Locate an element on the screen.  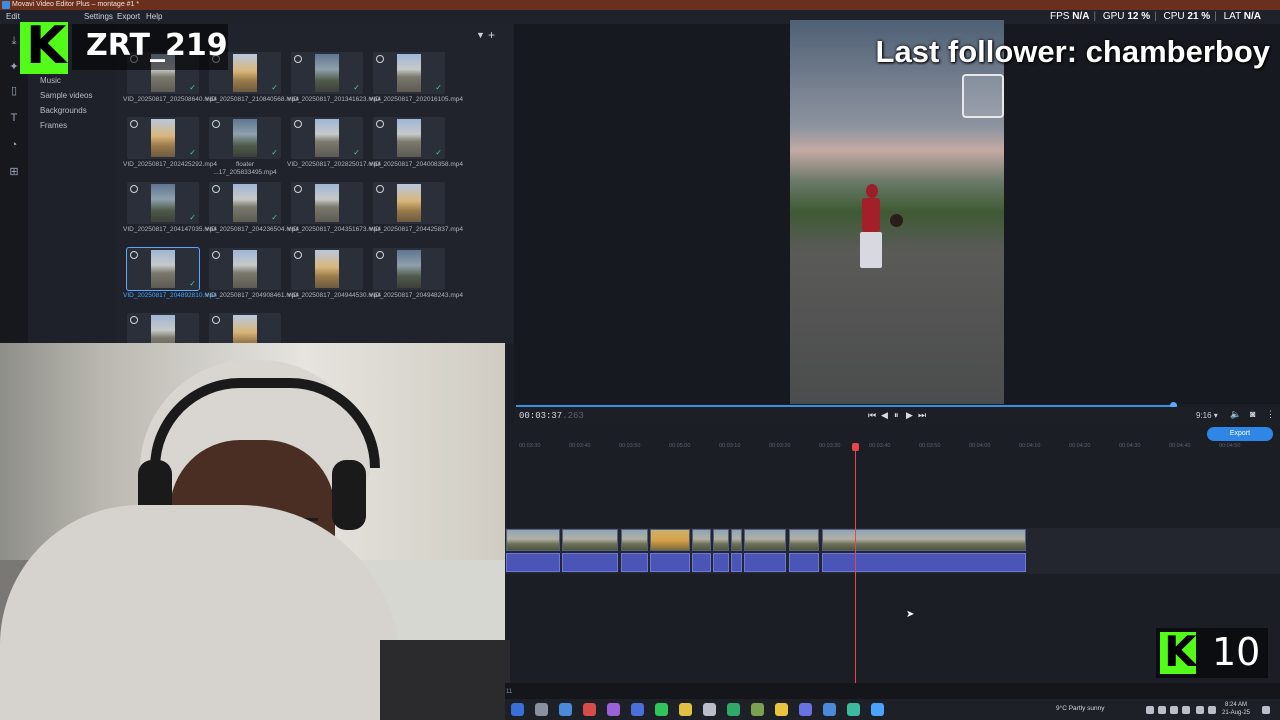
menu-edit: Edit is located at coordinates (13, 16).